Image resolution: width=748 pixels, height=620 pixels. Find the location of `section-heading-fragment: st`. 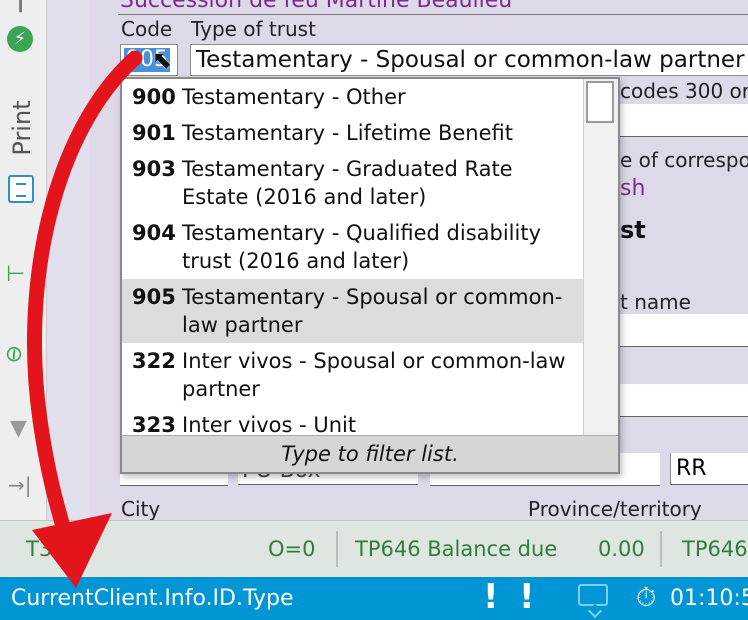

section-heading-fragment: st is located at coordinates (633, 230).